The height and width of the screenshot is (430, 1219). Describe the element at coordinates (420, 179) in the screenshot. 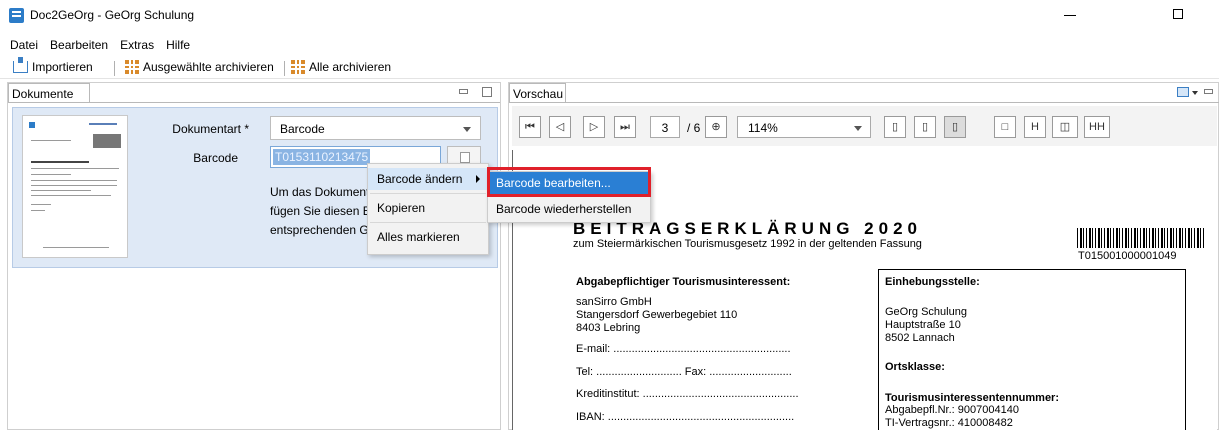

I see `menu-item-label: Barcode ändern` at that location.